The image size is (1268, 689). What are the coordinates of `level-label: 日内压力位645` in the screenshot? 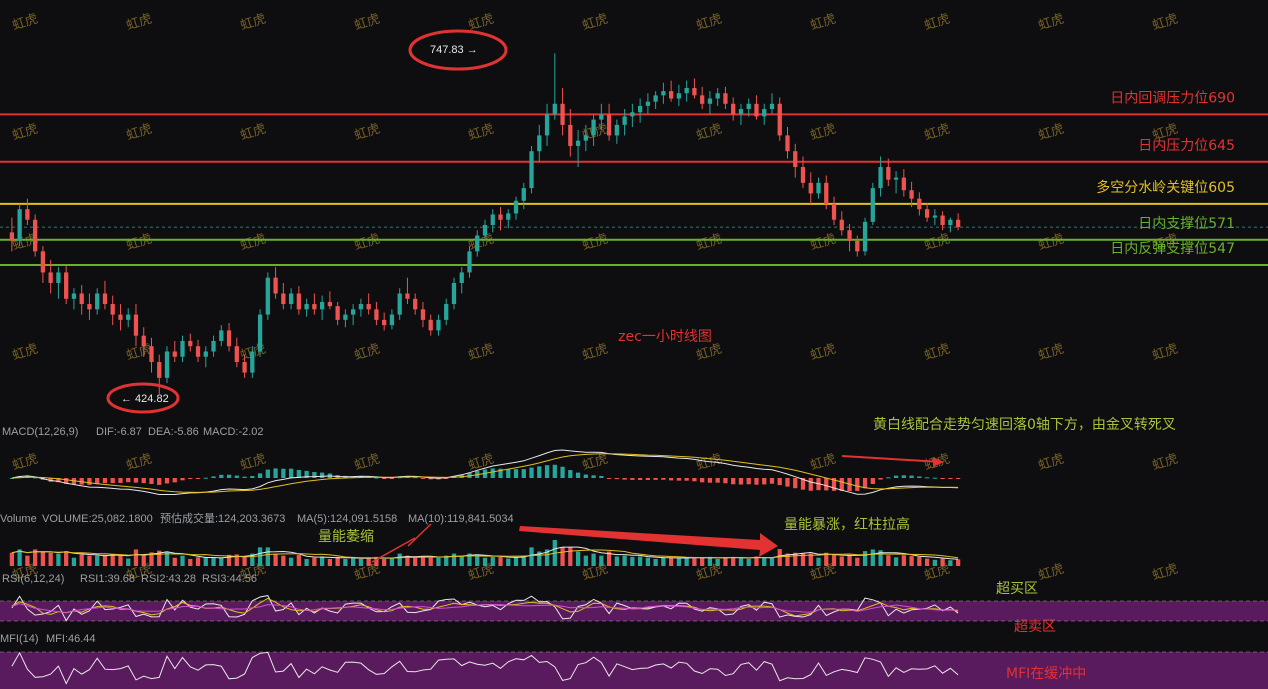 It's located at (1186, 146).